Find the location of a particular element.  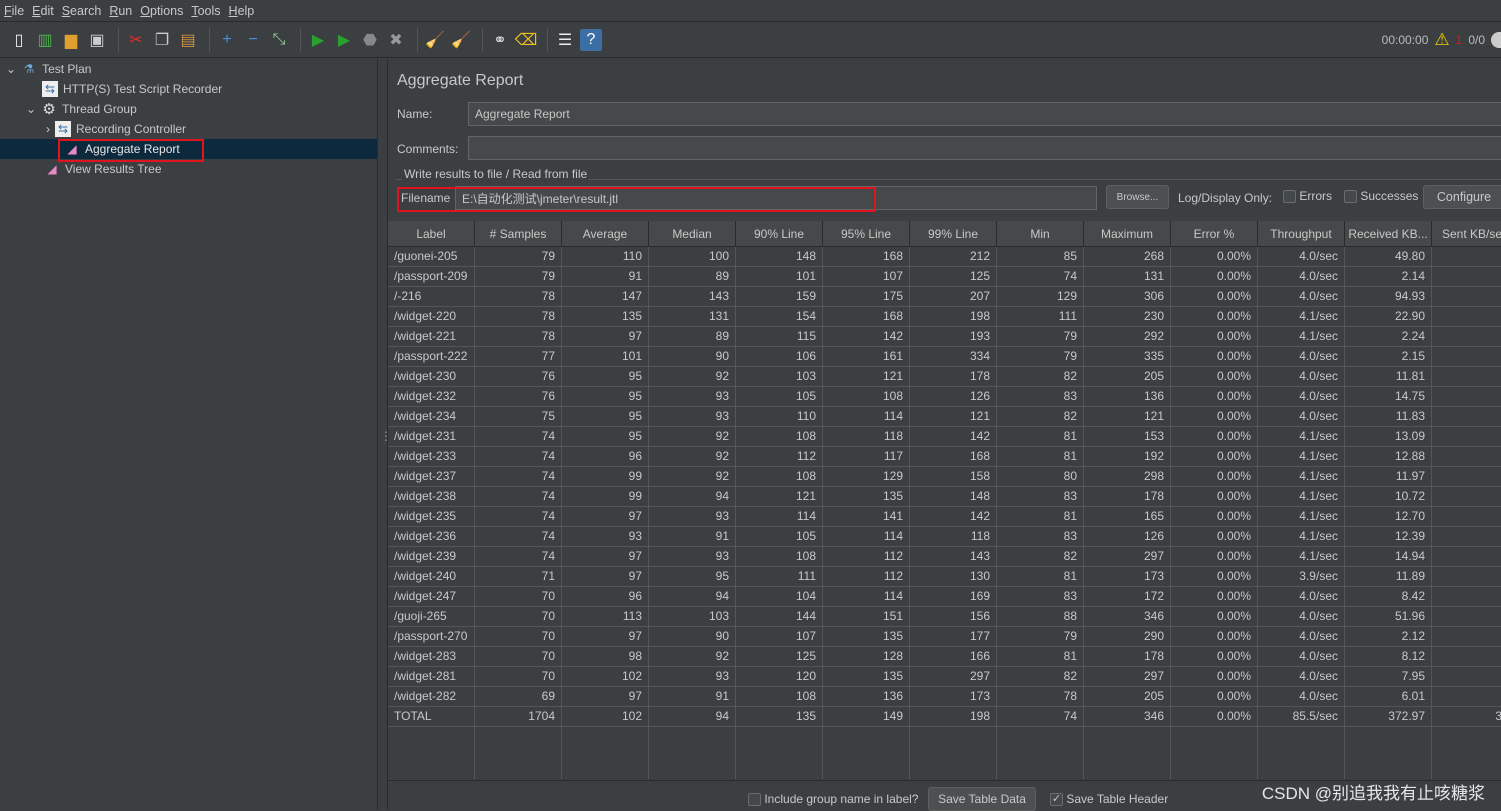

table-cell: 110 is located at coordinates (605, 256).